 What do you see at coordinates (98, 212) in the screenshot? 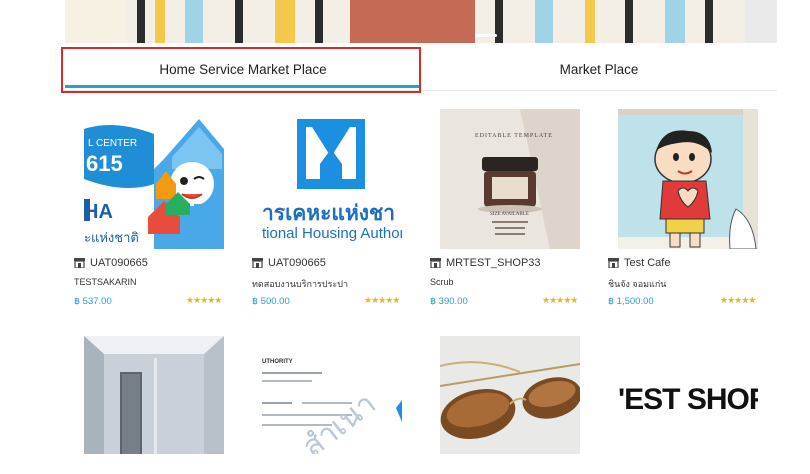
I see `thumb-text-logo: HA` at bounding box center [98, 212].